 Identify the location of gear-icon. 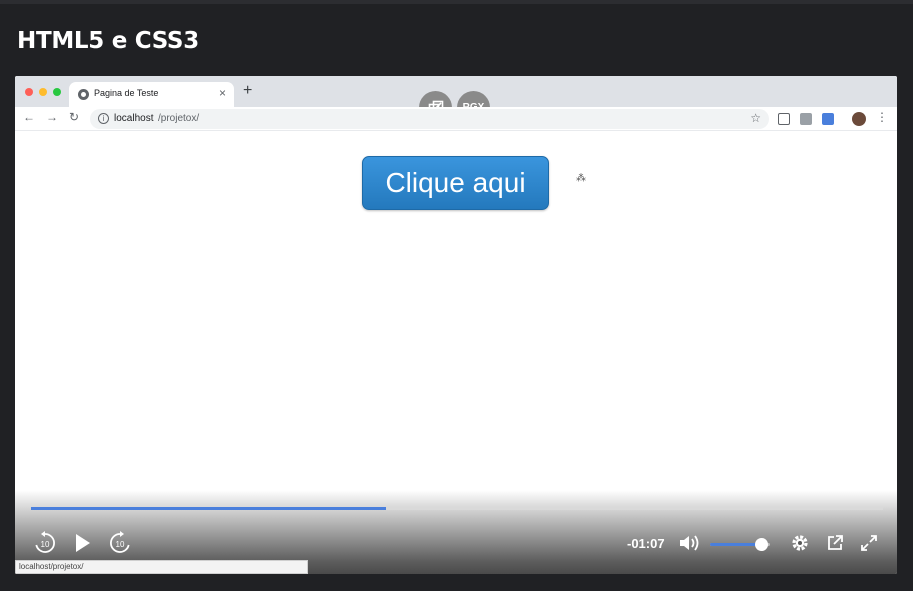
(800, 543).